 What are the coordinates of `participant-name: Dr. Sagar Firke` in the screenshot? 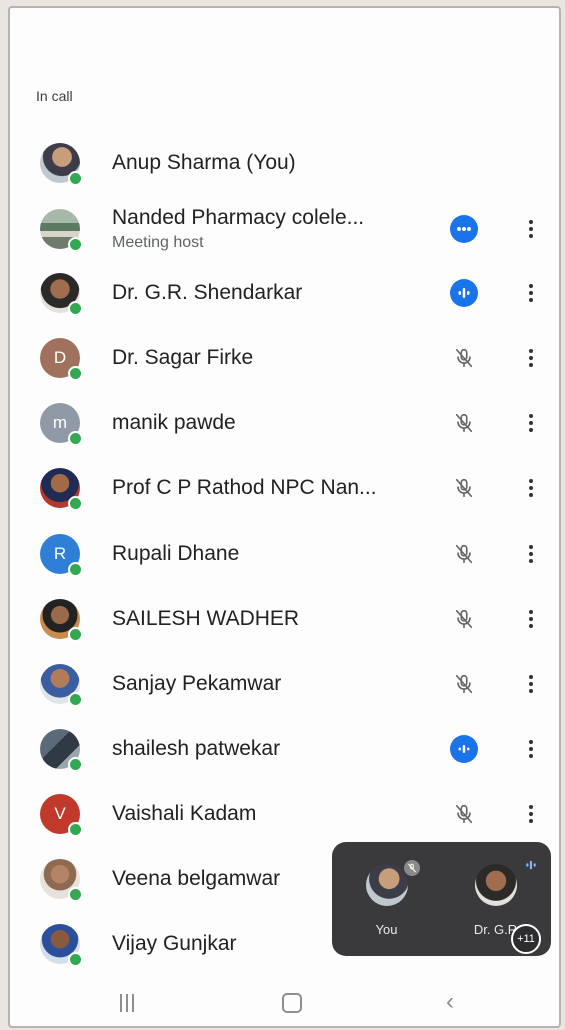 It's located at (183, 357).